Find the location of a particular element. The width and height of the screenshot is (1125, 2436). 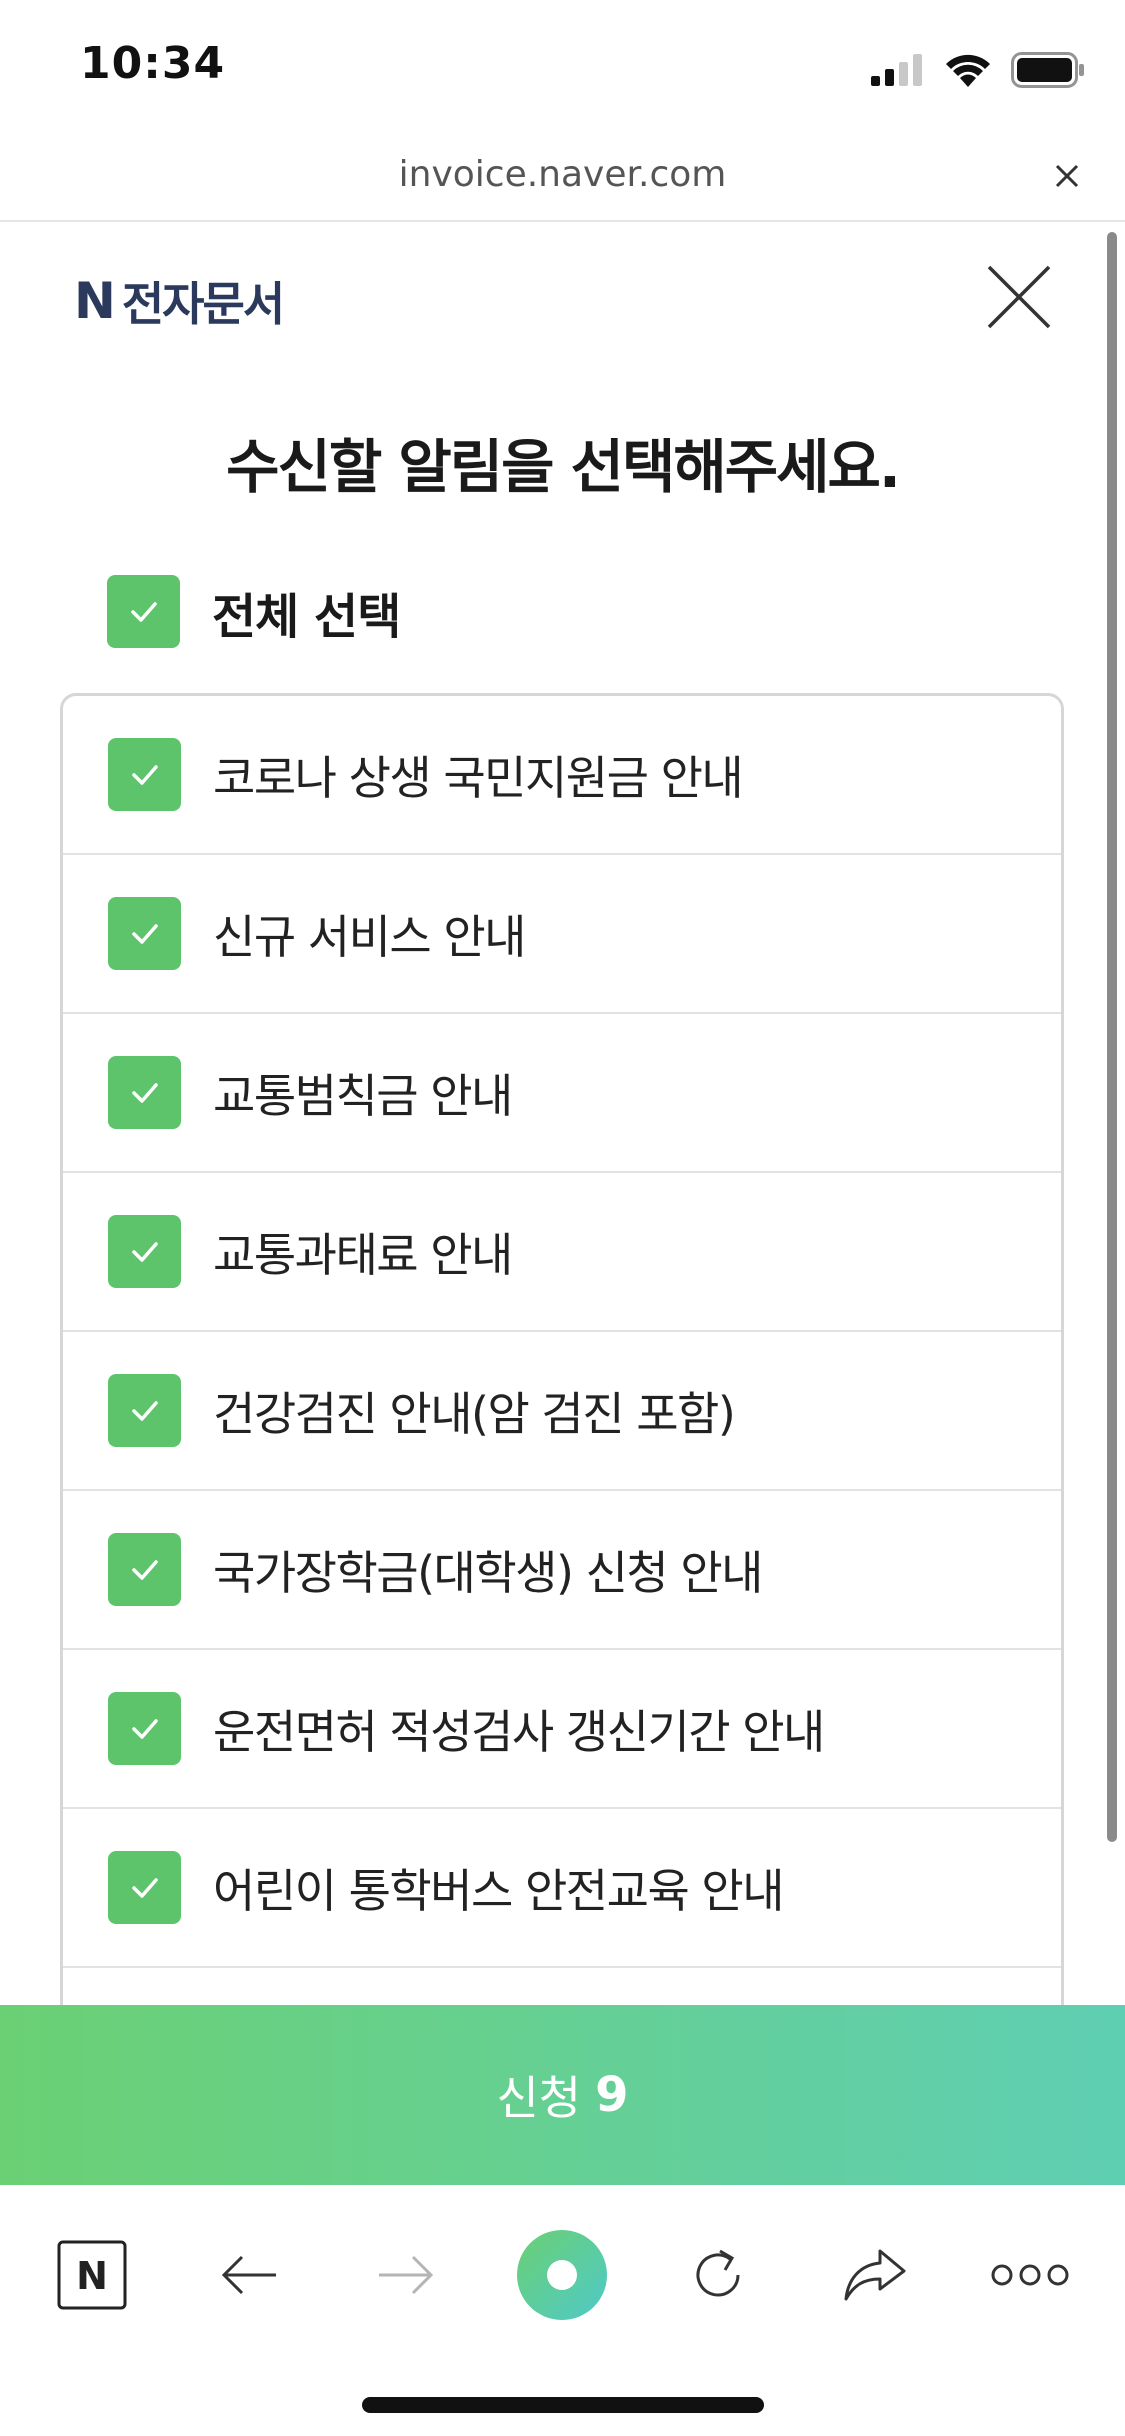

list-item: 어린이 통학버스 안전교육 안내 is located at coordinates (562, 1888).